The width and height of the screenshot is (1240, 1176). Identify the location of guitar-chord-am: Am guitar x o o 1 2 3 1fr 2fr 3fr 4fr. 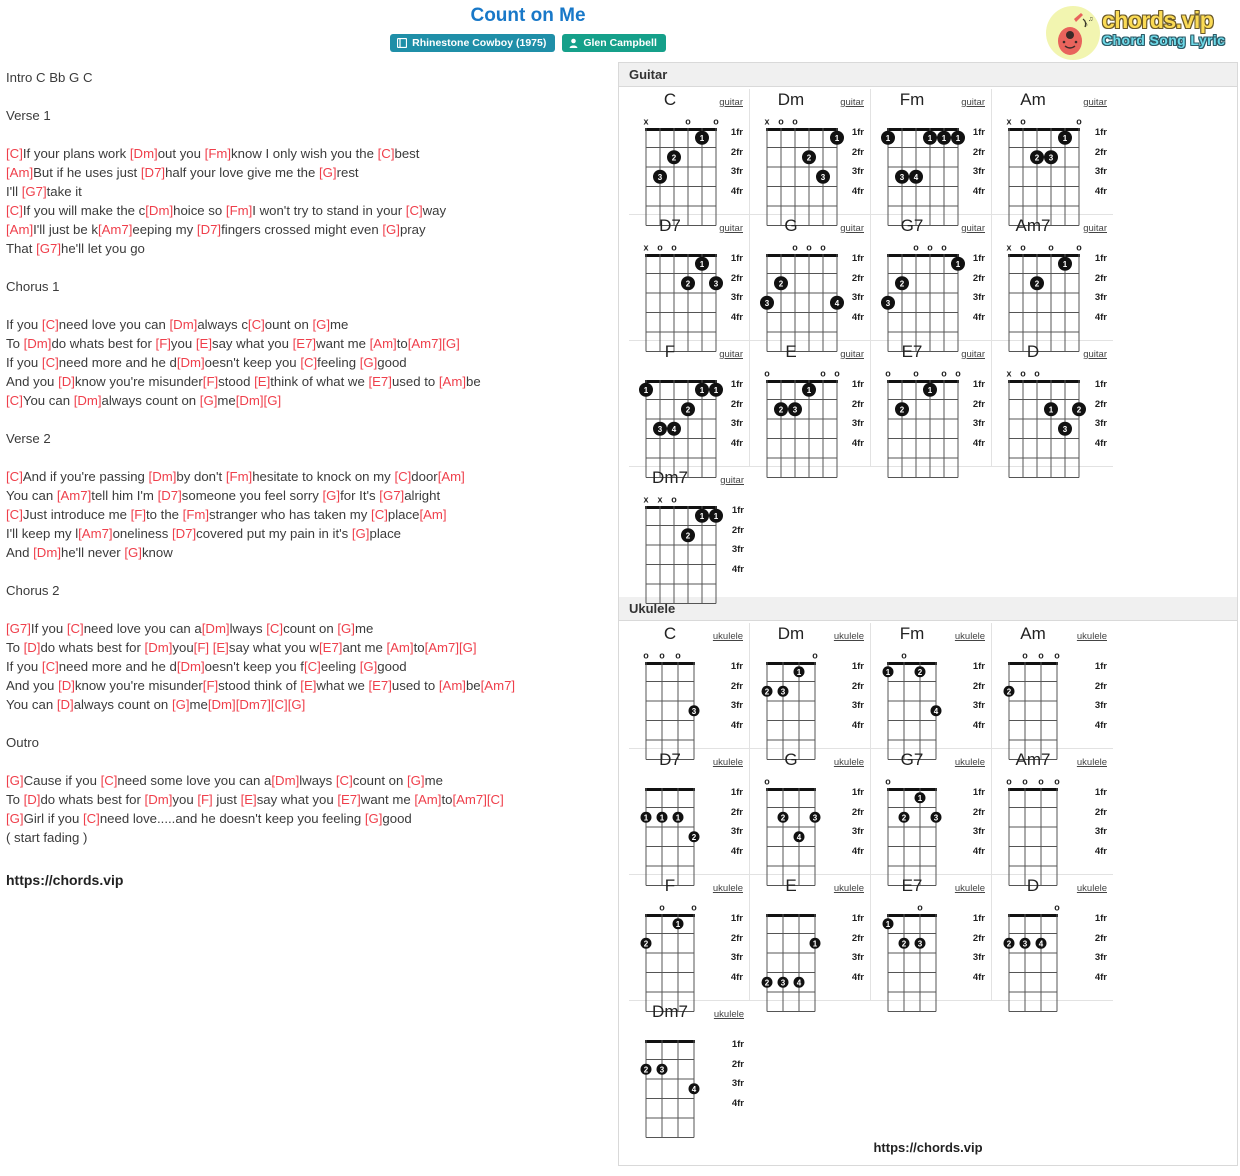
(1052, 157).